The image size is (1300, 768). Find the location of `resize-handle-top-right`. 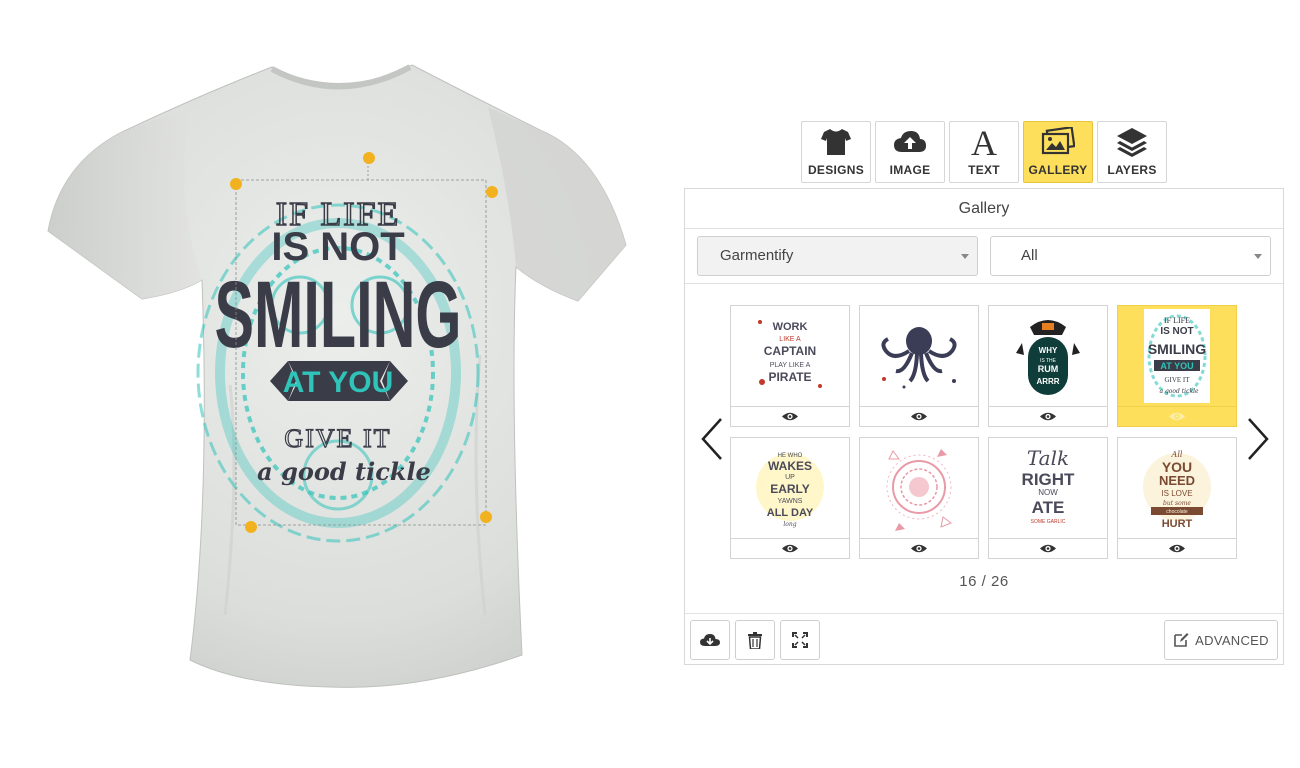

resize-handle-top-right is located at coordinates (492, 192).